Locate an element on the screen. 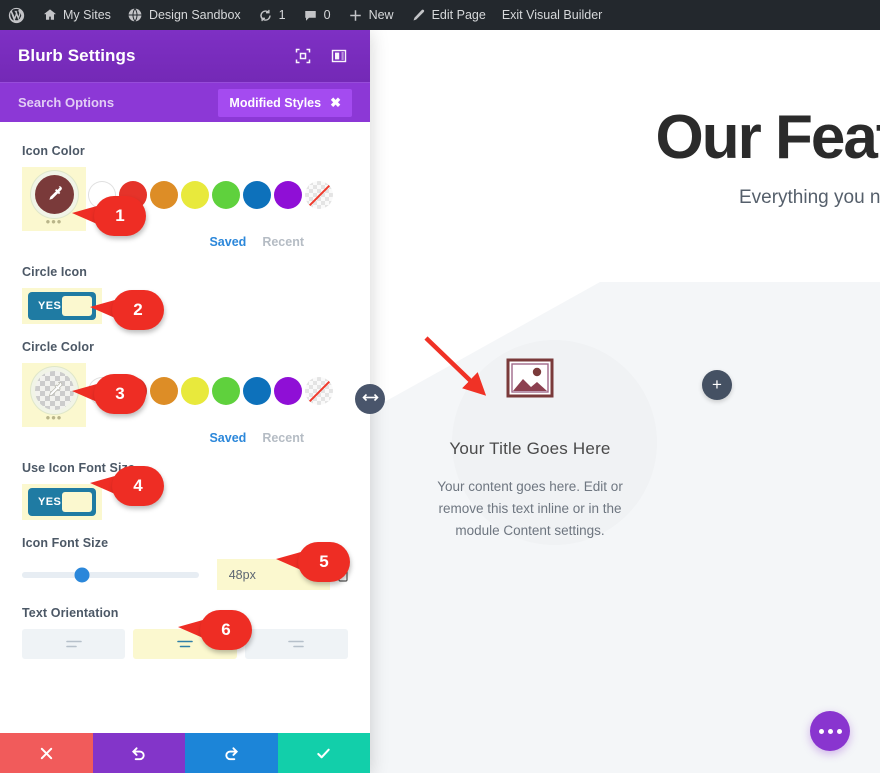  layout-icon is located at coordinates (339, 56).